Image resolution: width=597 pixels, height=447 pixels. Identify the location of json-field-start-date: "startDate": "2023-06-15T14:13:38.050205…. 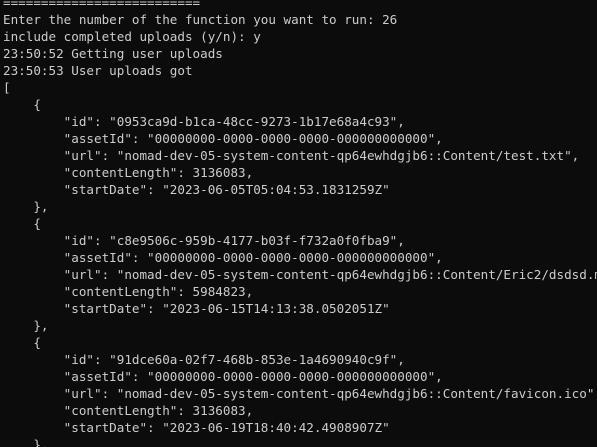
(196, 308).